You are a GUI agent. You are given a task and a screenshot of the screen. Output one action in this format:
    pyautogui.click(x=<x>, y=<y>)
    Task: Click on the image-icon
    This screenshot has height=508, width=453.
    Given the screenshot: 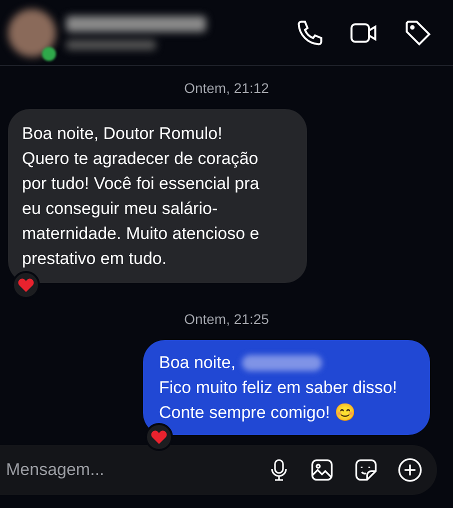 What is the action you would take?
    pyautogui.click(x=322, y=470)
    